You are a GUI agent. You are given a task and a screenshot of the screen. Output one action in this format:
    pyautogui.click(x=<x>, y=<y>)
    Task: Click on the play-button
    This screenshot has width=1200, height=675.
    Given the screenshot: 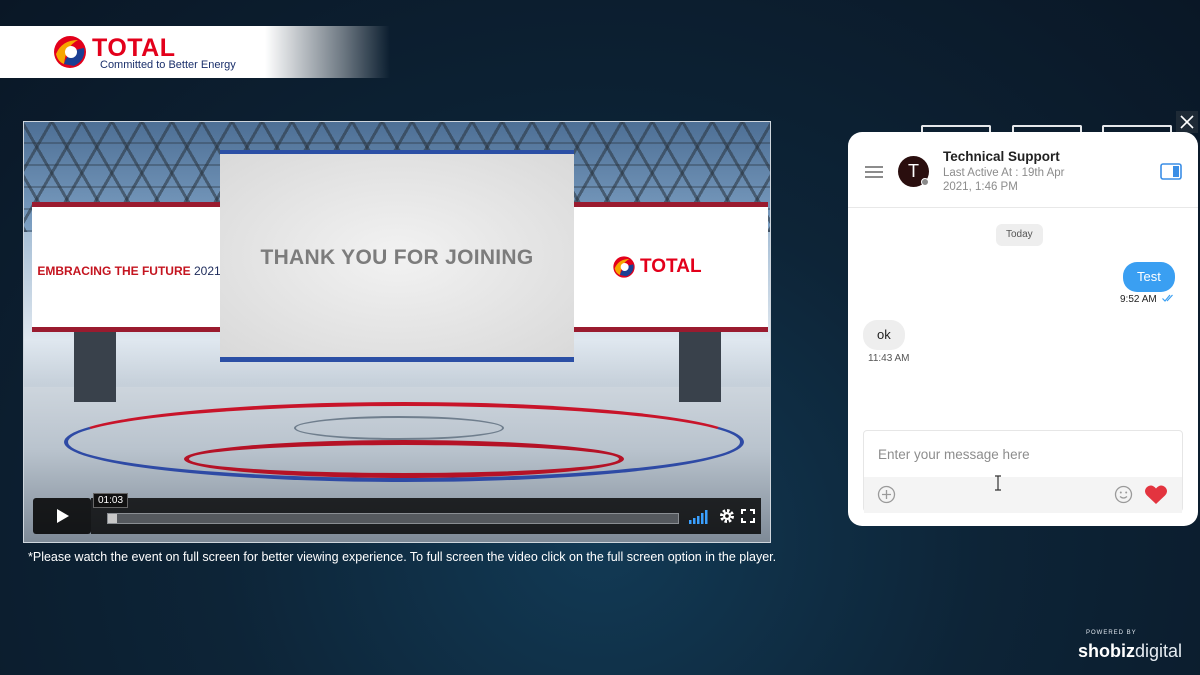 What is the action you would take?
    pyautogui.click(x=62, y=516)
    